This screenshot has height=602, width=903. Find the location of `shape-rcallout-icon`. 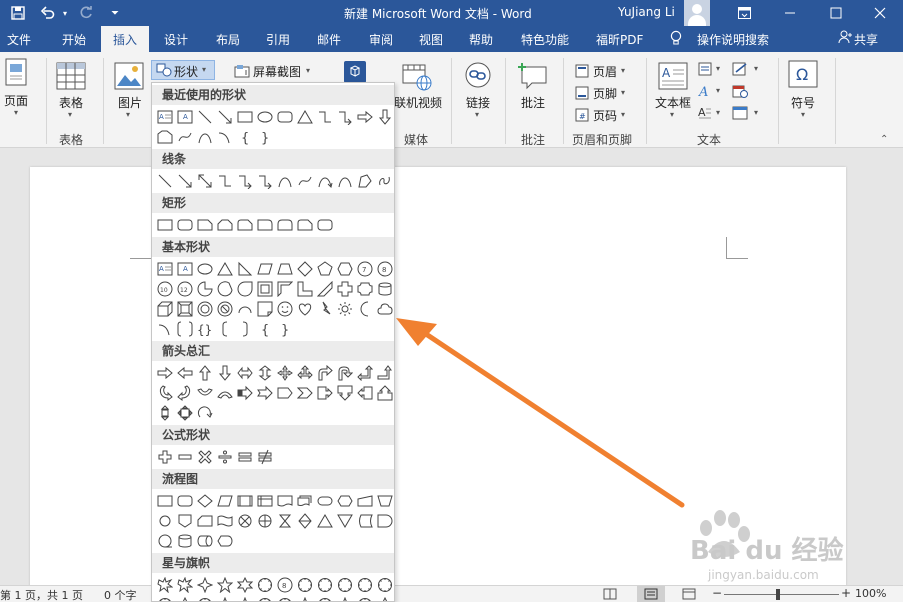

shape-rcallout-icon is located at coordinates (325, 393).